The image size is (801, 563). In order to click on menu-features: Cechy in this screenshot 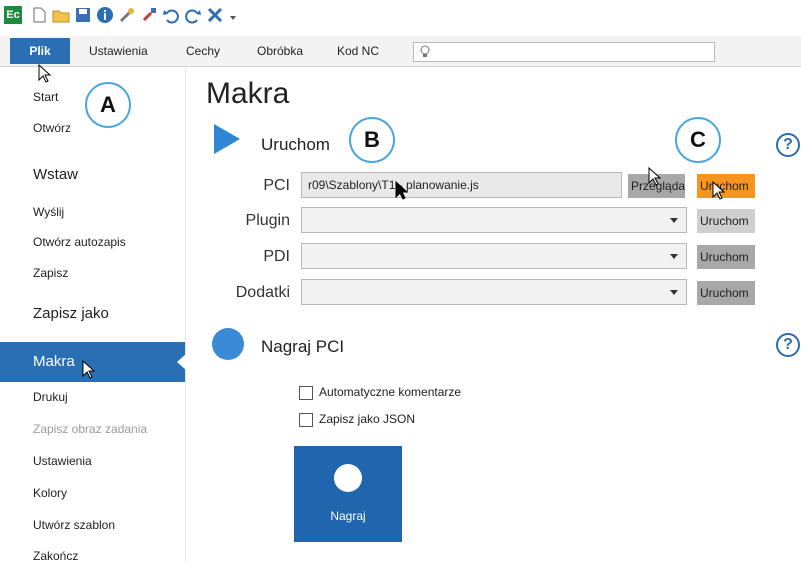, I will do `click(203, 51)`.